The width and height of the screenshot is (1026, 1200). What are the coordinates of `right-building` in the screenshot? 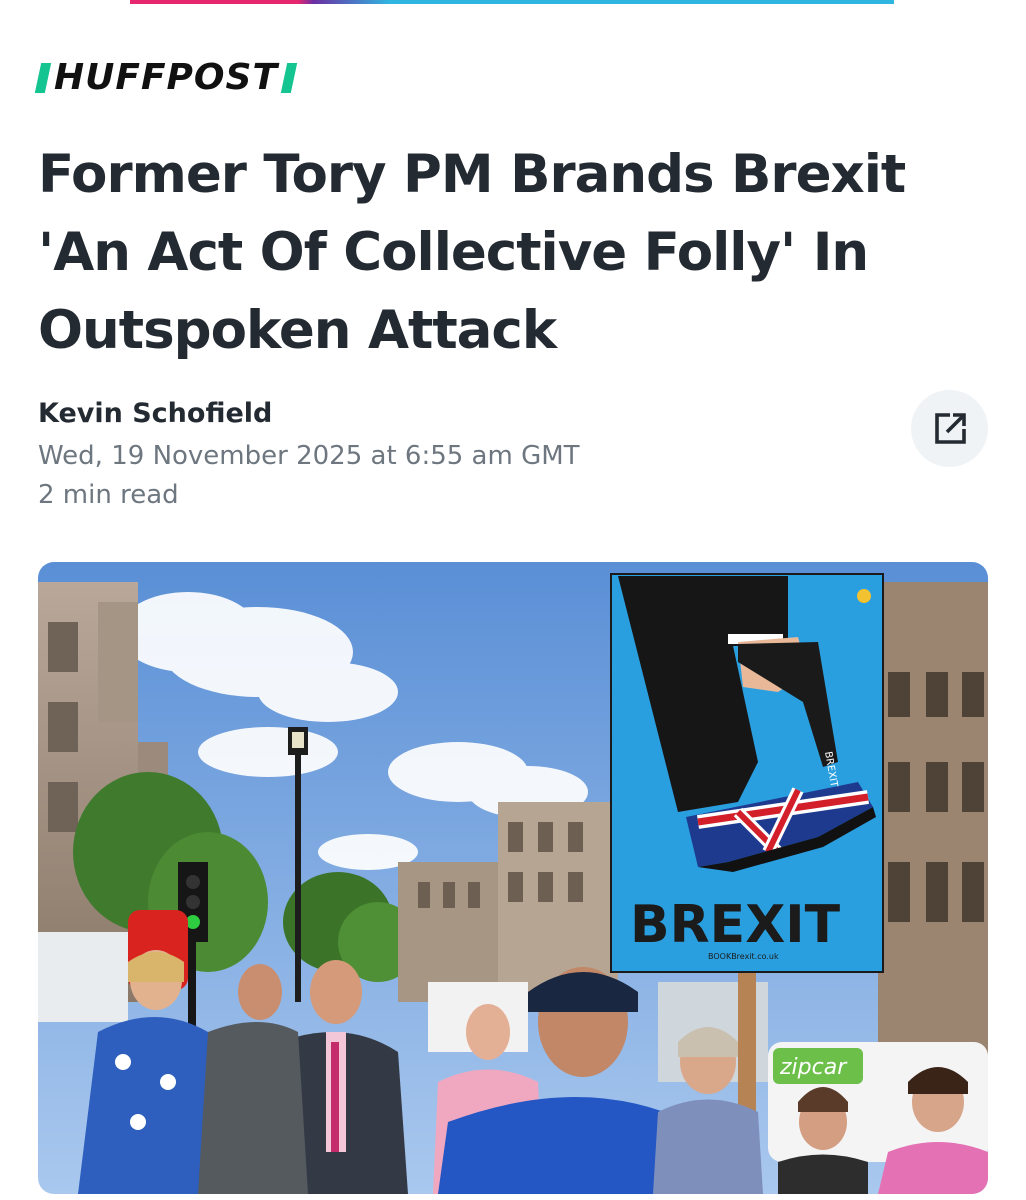 It's located at (933, 822).